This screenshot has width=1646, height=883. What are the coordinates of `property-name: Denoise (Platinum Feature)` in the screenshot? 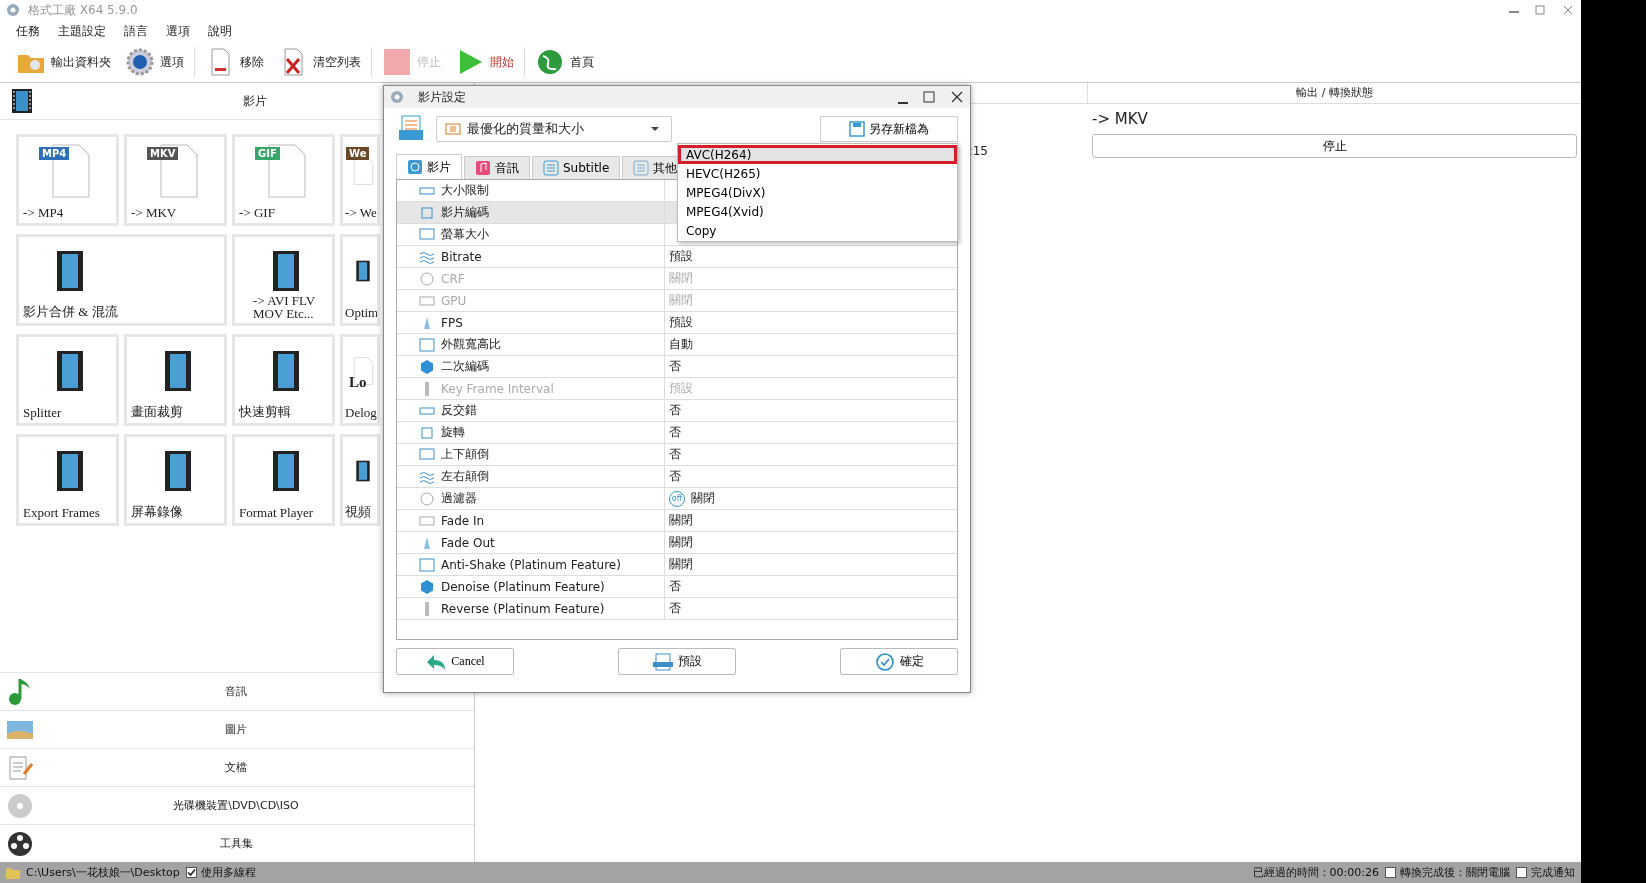 It's located at (523, 586).